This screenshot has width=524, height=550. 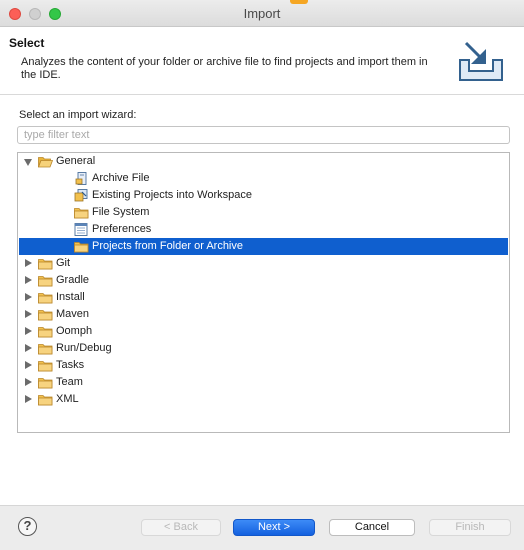 I want to click on button-bar: ? < Back Next > Cancel Finish, so click(x=262, y=527).